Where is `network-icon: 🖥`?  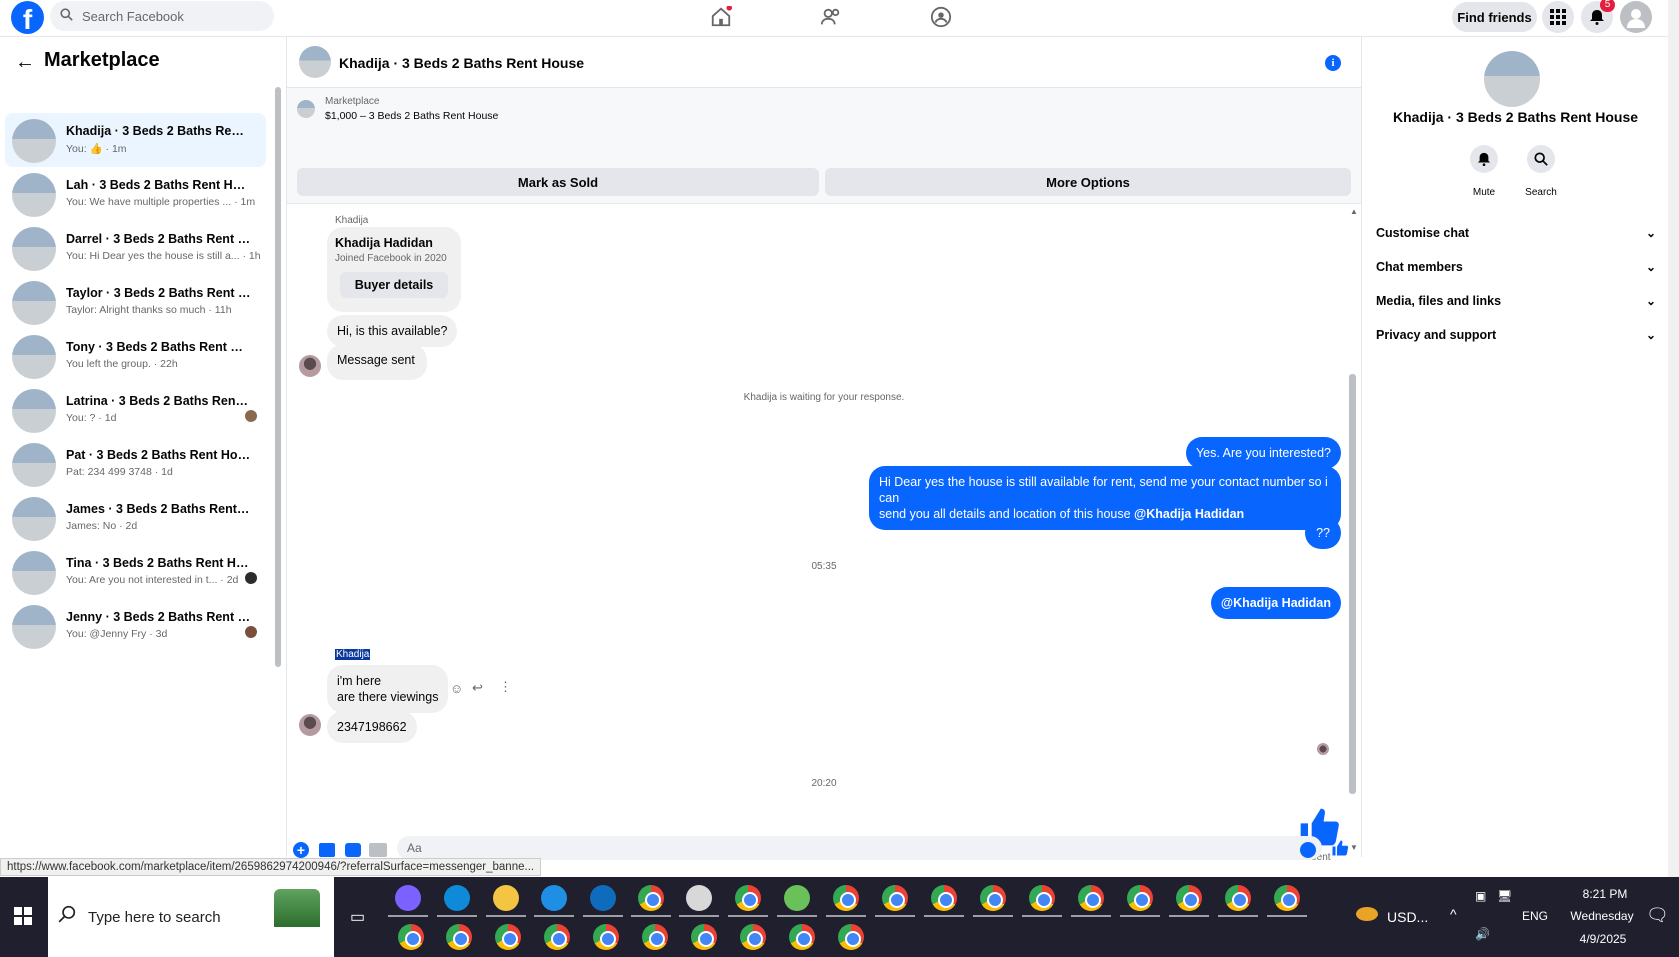
network-icon: 🖥 is located at coordinates (1504, 896).